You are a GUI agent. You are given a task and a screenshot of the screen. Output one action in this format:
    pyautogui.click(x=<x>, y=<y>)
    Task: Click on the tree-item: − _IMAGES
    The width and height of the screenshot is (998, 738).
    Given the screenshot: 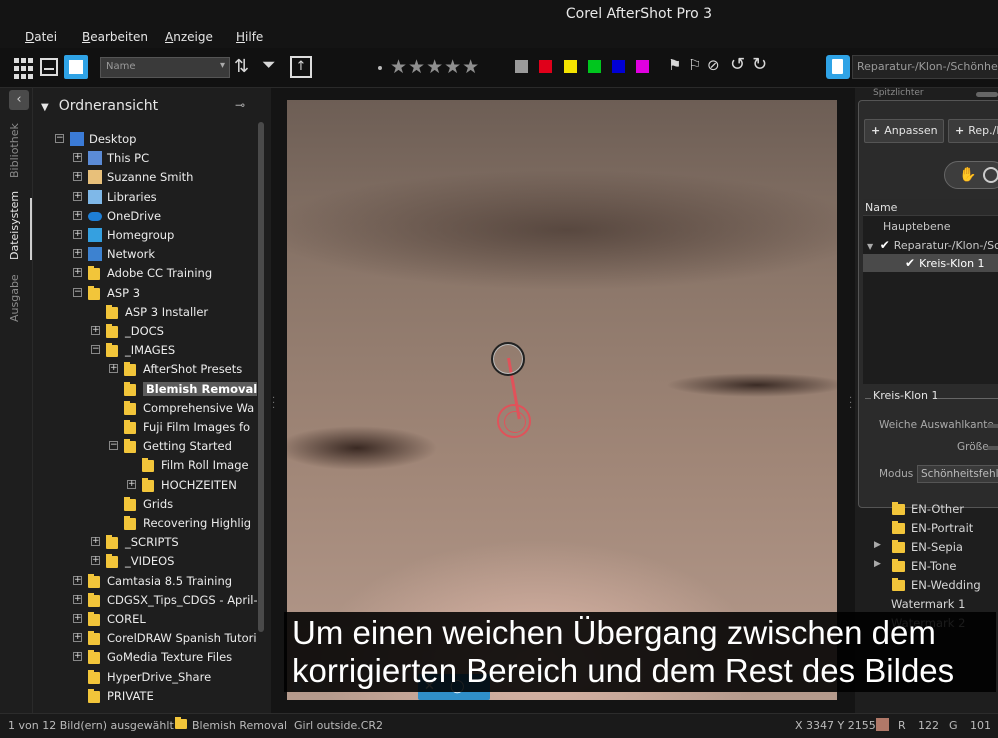 What is the action you would take?
    pyautogui.click(x=148, y=350)
    